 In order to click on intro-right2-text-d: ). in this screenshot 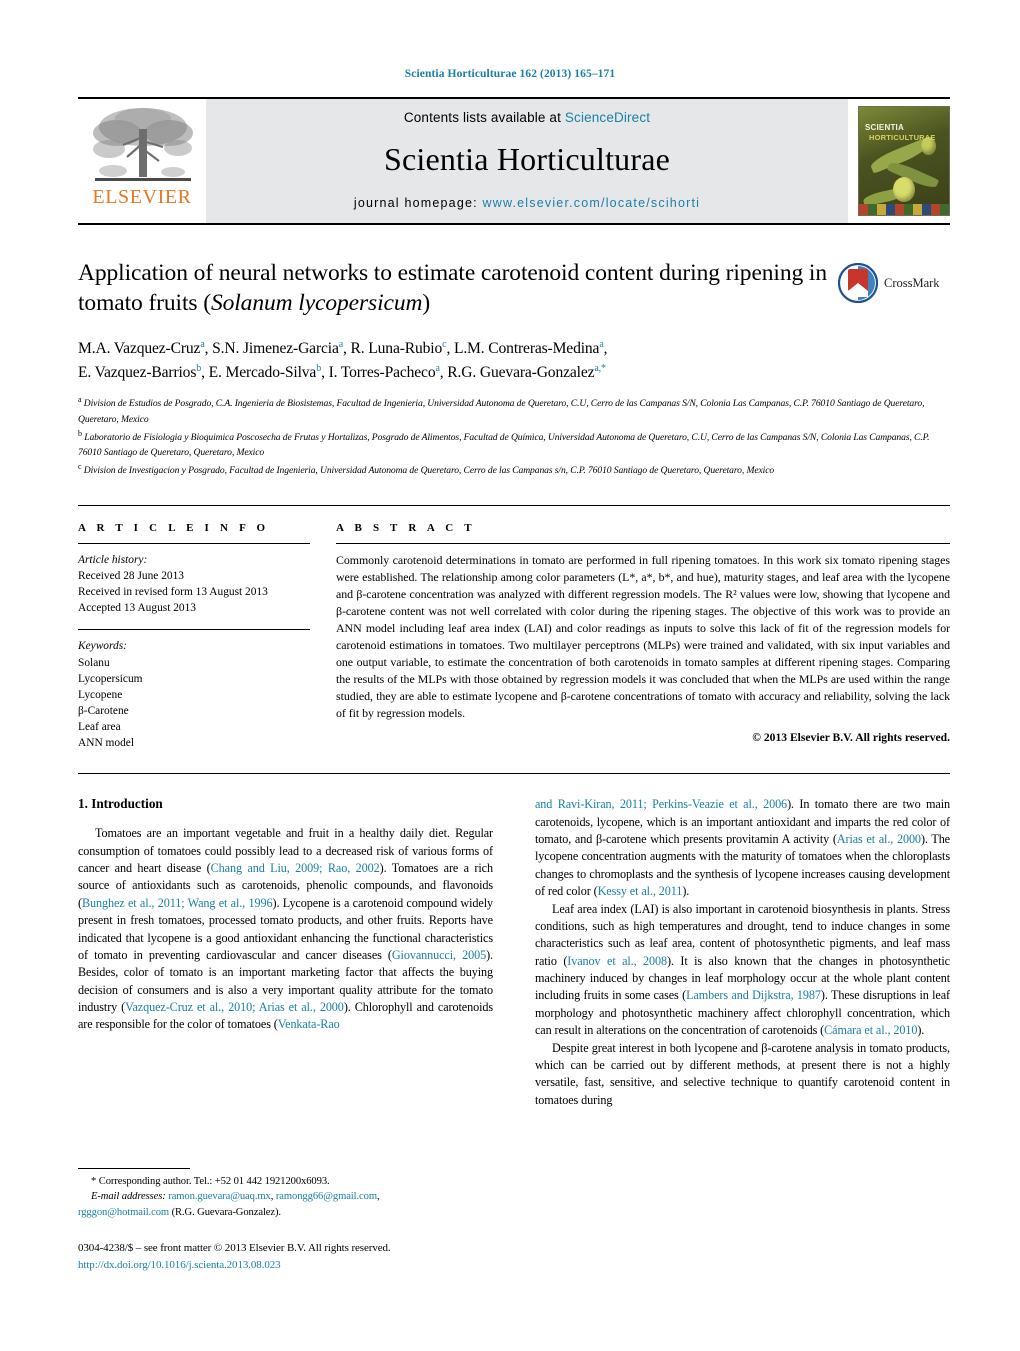, I will do `click(921, 1030)`.